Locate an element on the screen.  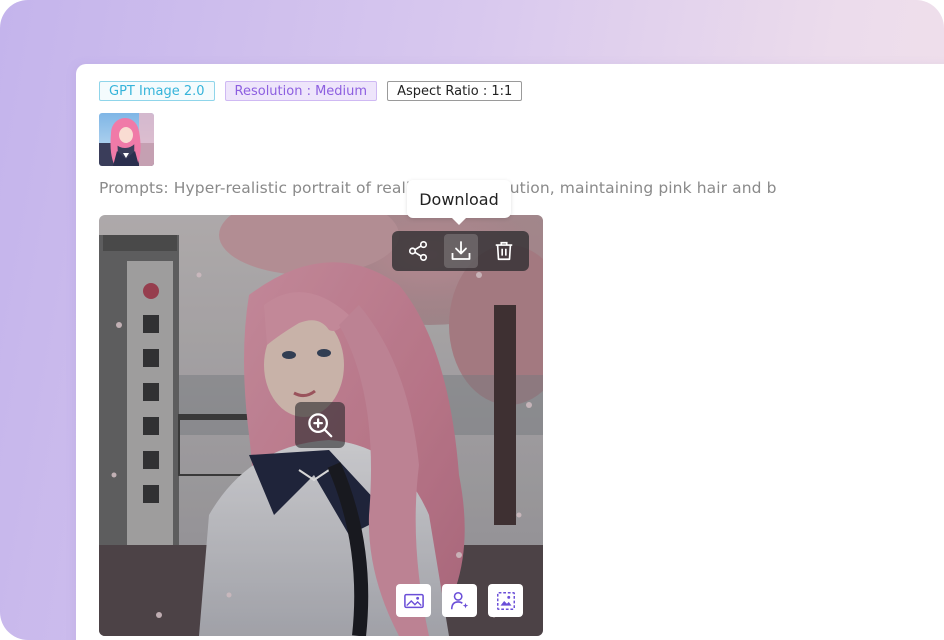
download-tooltip: Download is located at coordinates (459, 202).